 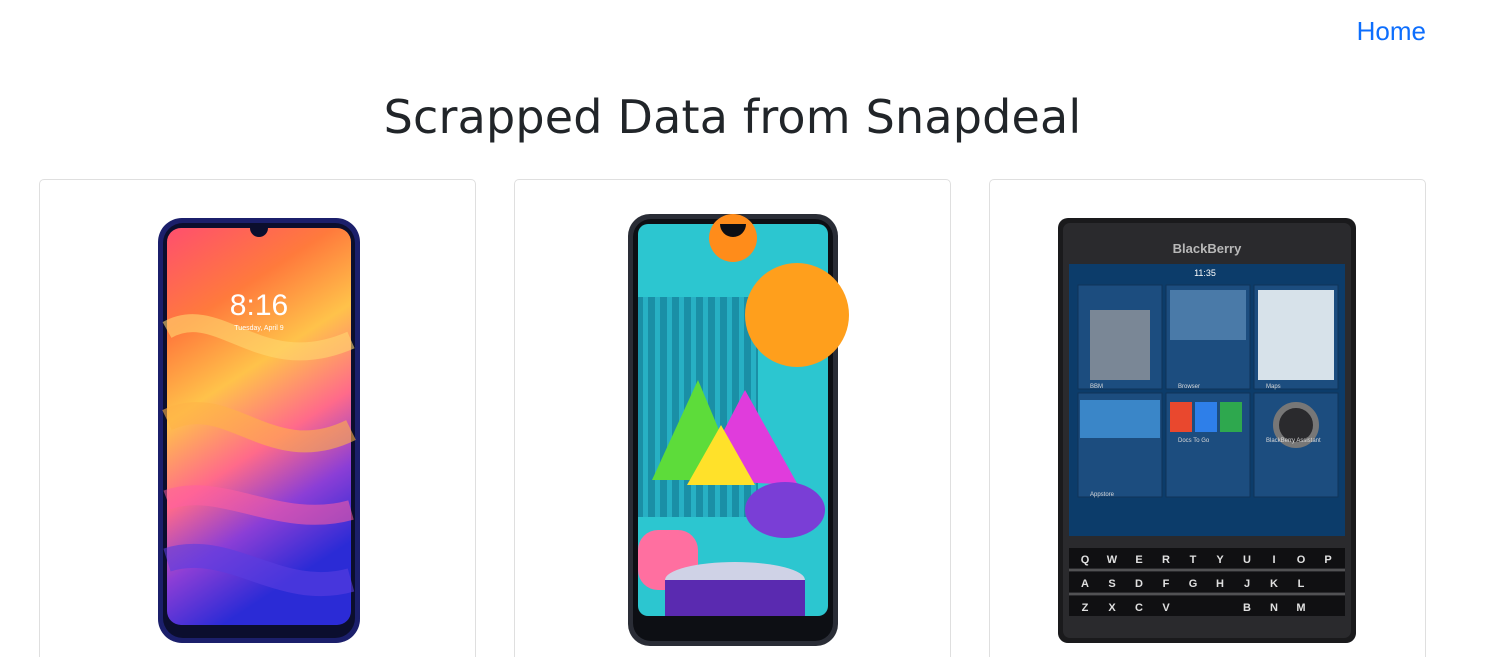 What do you see at coordinates (1207, 248) in the screenshot?
I see `svg-text: BlackBerry` at bounding box center [1207, 248].